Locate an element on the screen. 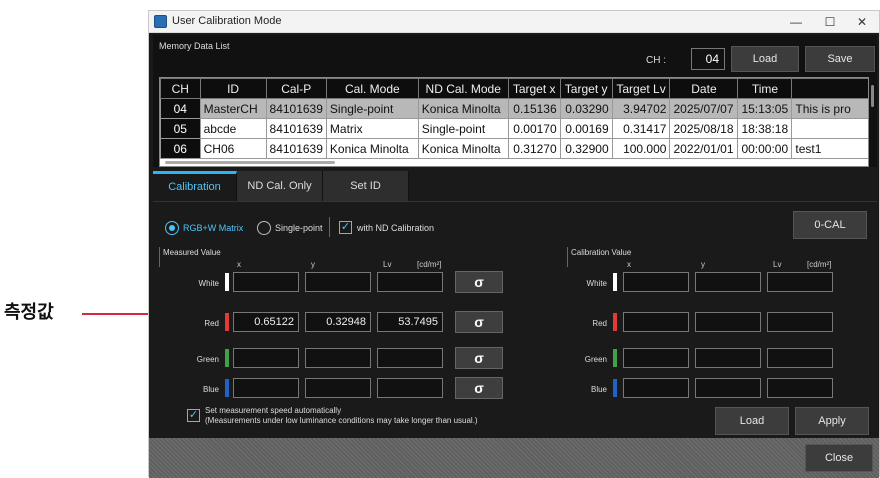 This screenshot has height=478, width=880. column-header is located at coordinates (829, 88).